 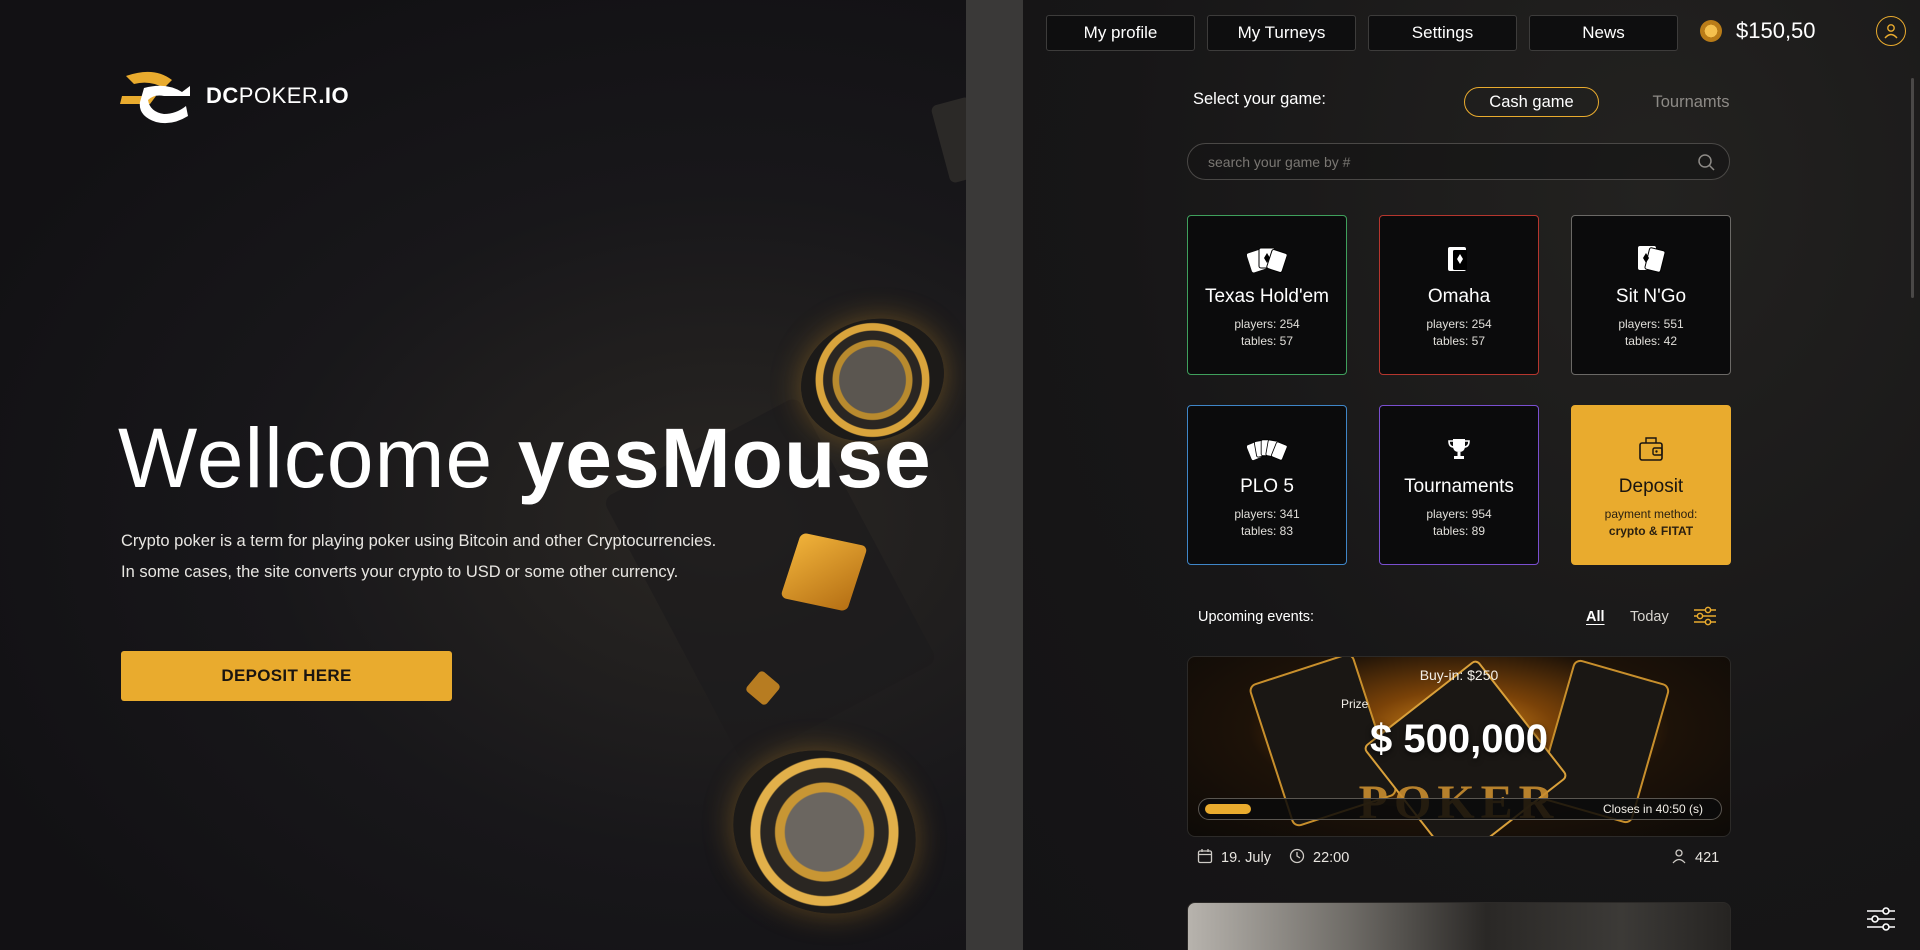 What do you see at coordinates (1595, 617) in the screenshot?
I see `filter-all: All` at bounding box center [1595, 617].